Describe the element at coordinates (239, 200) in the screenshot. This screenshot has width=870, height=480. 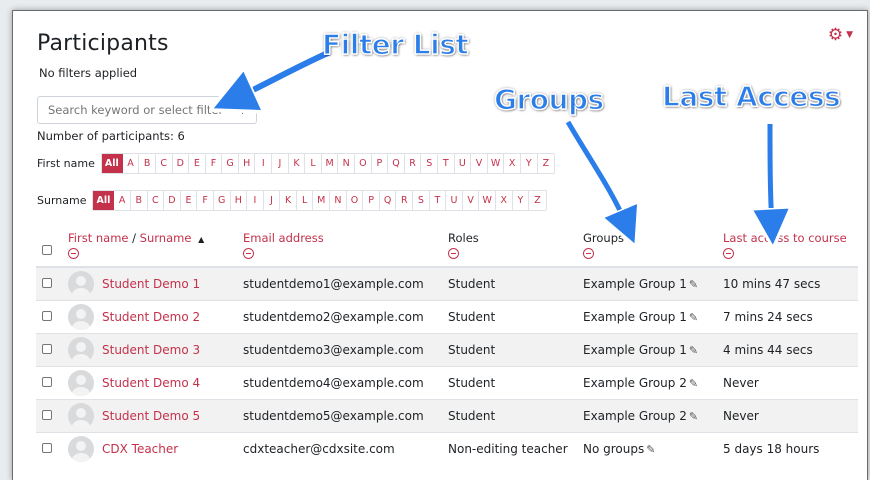
I see `surname-letter-h: H` at that location.